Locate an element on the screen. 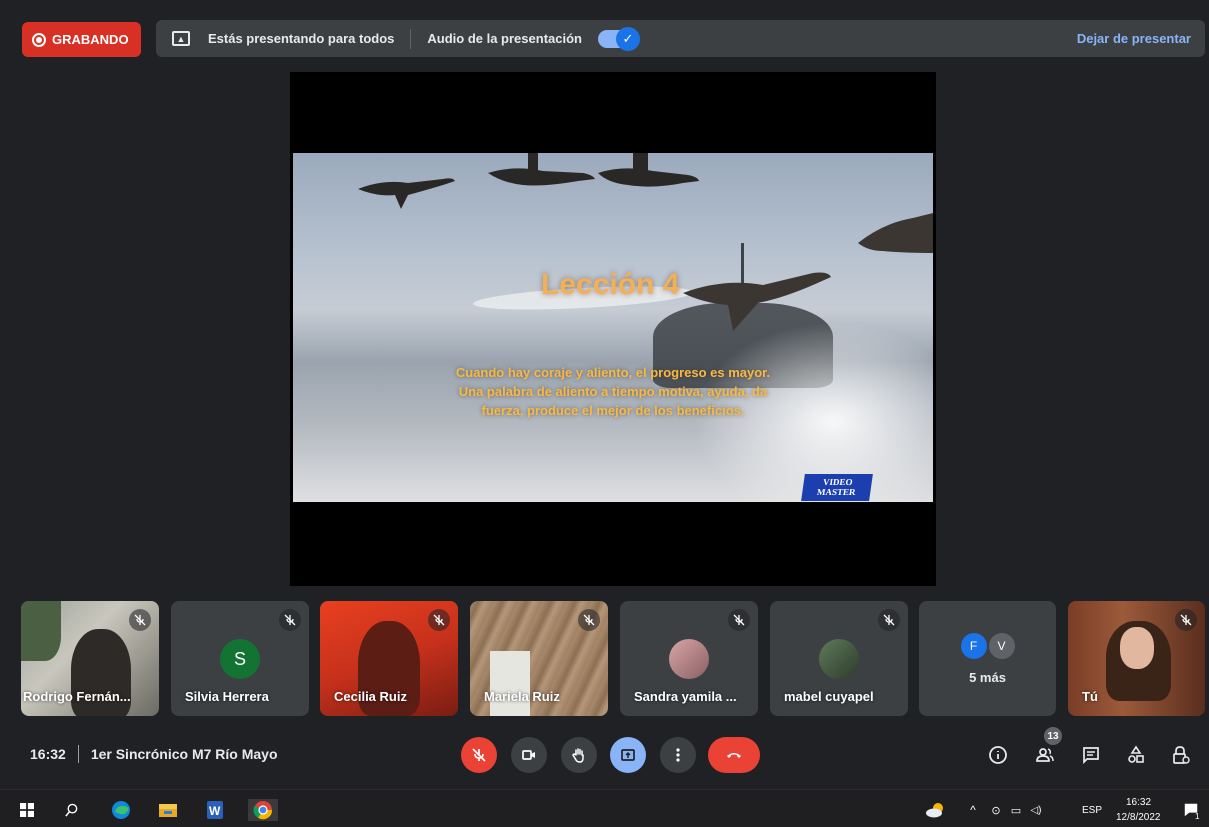 The image size is (1209, 827). participant-name: Silvia Herrera is located at coordinates (227, 696).